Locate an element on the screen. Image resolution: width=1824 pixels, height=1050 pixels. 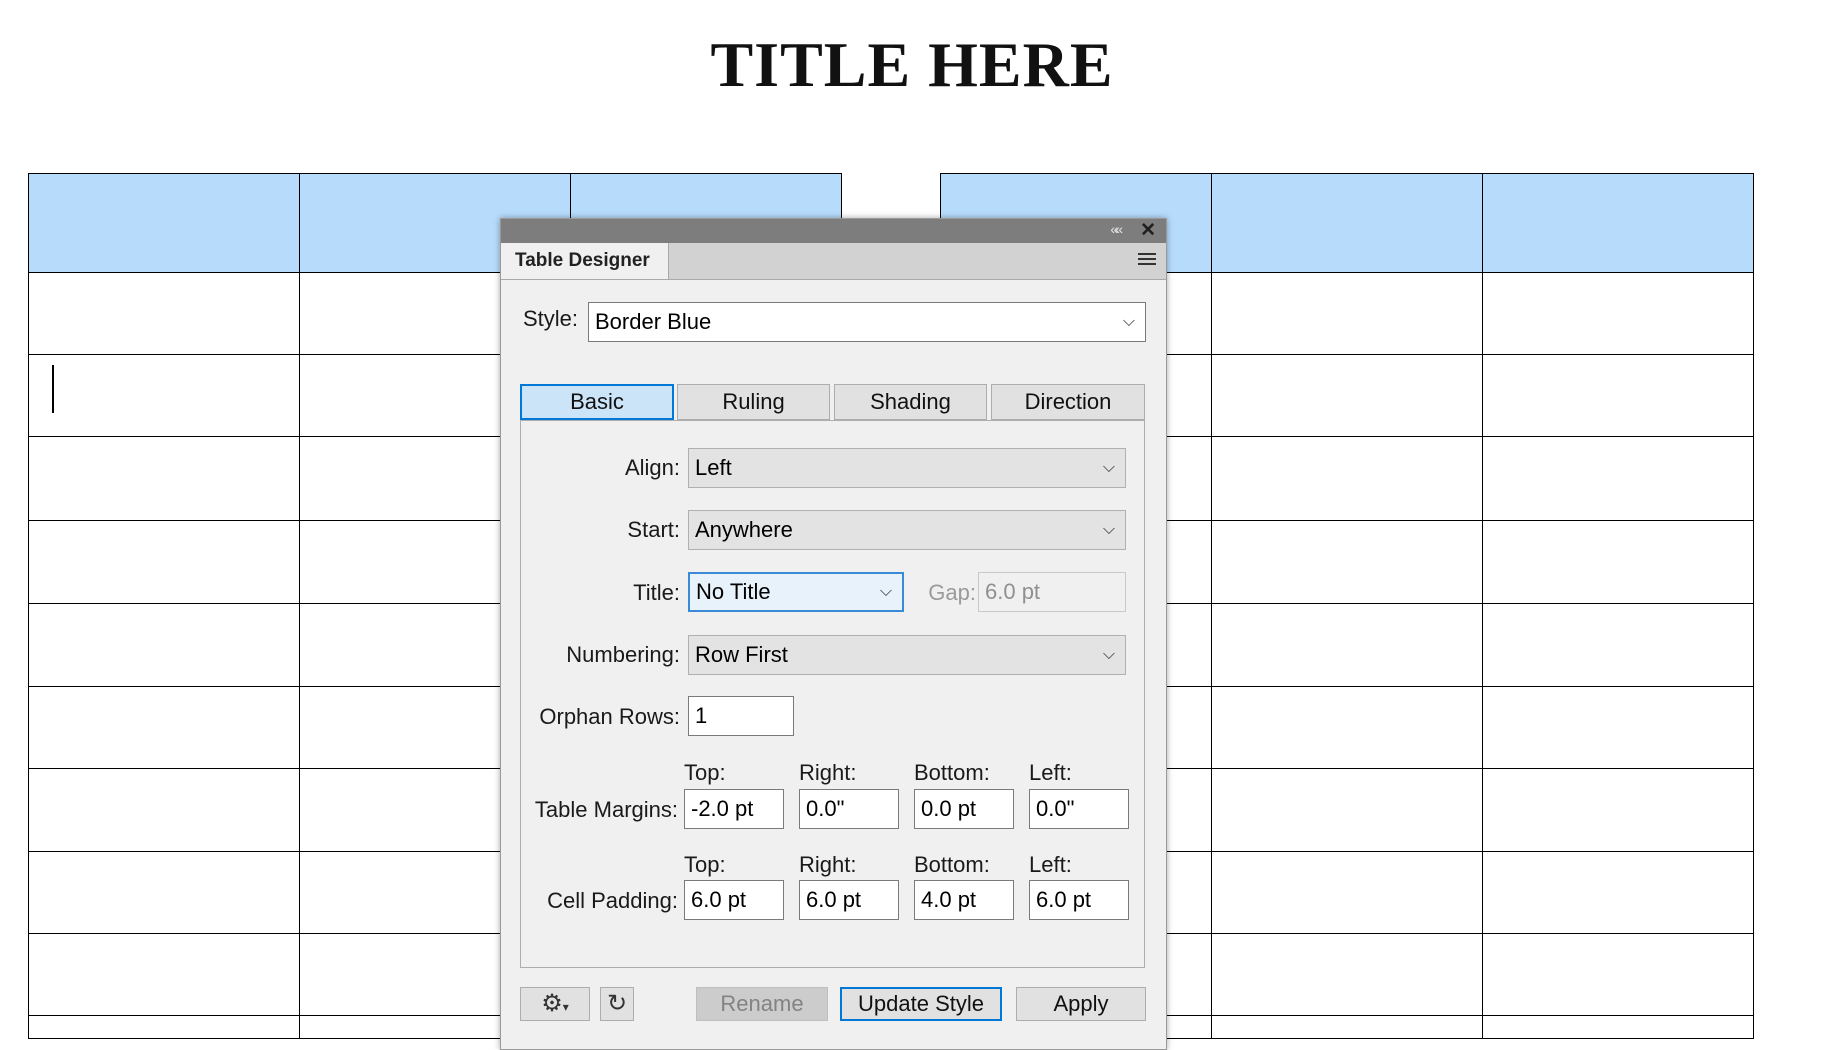
padding-top-input: 6.0 pt is located at coordinates (734, 900).